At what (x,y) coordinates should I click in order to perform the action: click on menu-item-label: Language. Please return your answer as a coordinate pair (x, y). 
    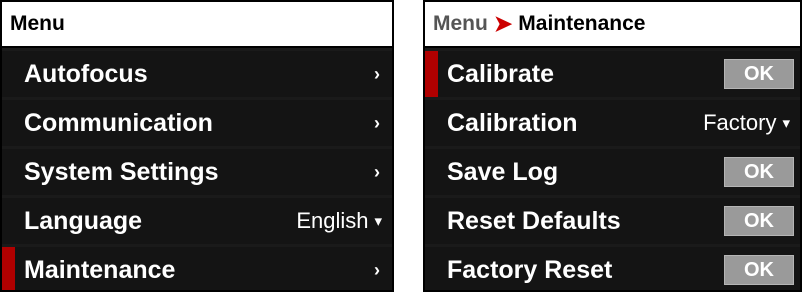
    Looking at the image, I should click on (83, 220).